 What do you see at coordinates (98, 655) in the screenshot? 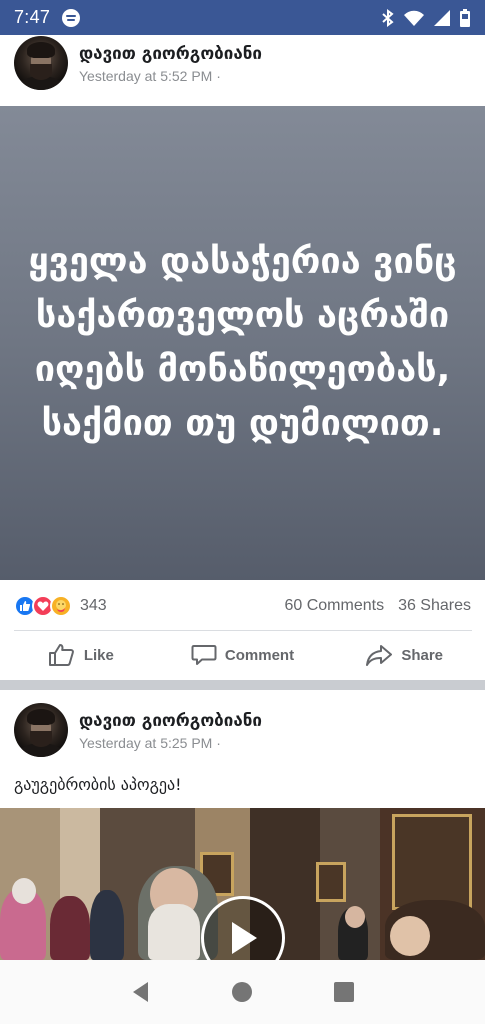
I see `like-label: Like` at bounding box center [98, 655].